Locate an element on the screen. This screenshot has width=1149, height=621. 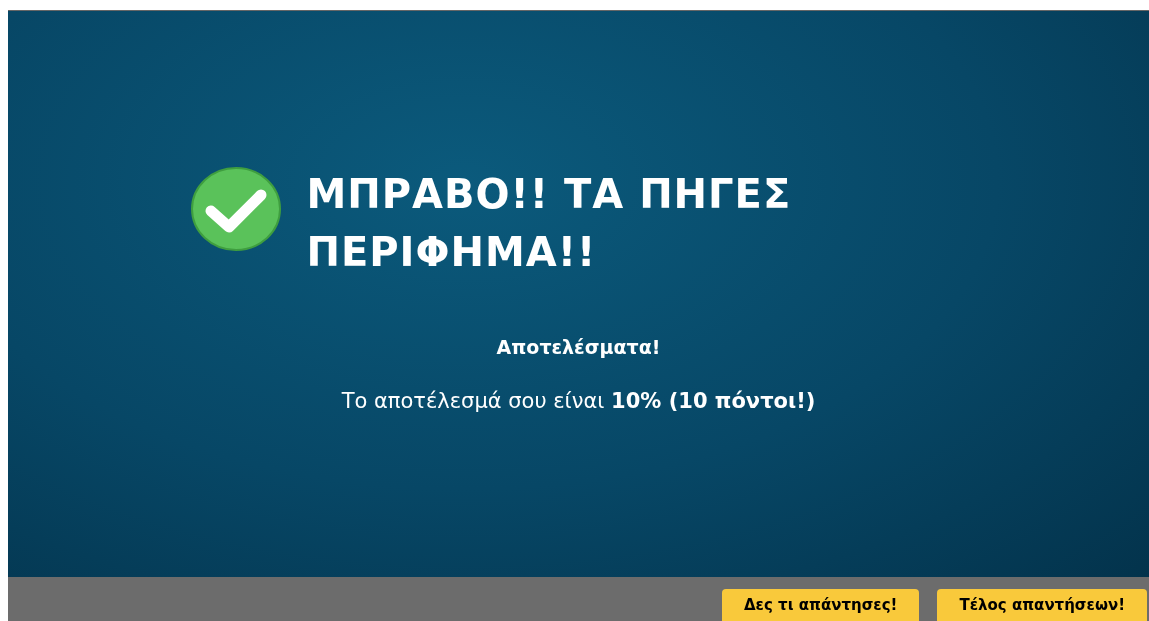
score-text: Το αποτέλεσμά σου είναι 10% (10 πόντοι!) is located at coordinates (578, 401).